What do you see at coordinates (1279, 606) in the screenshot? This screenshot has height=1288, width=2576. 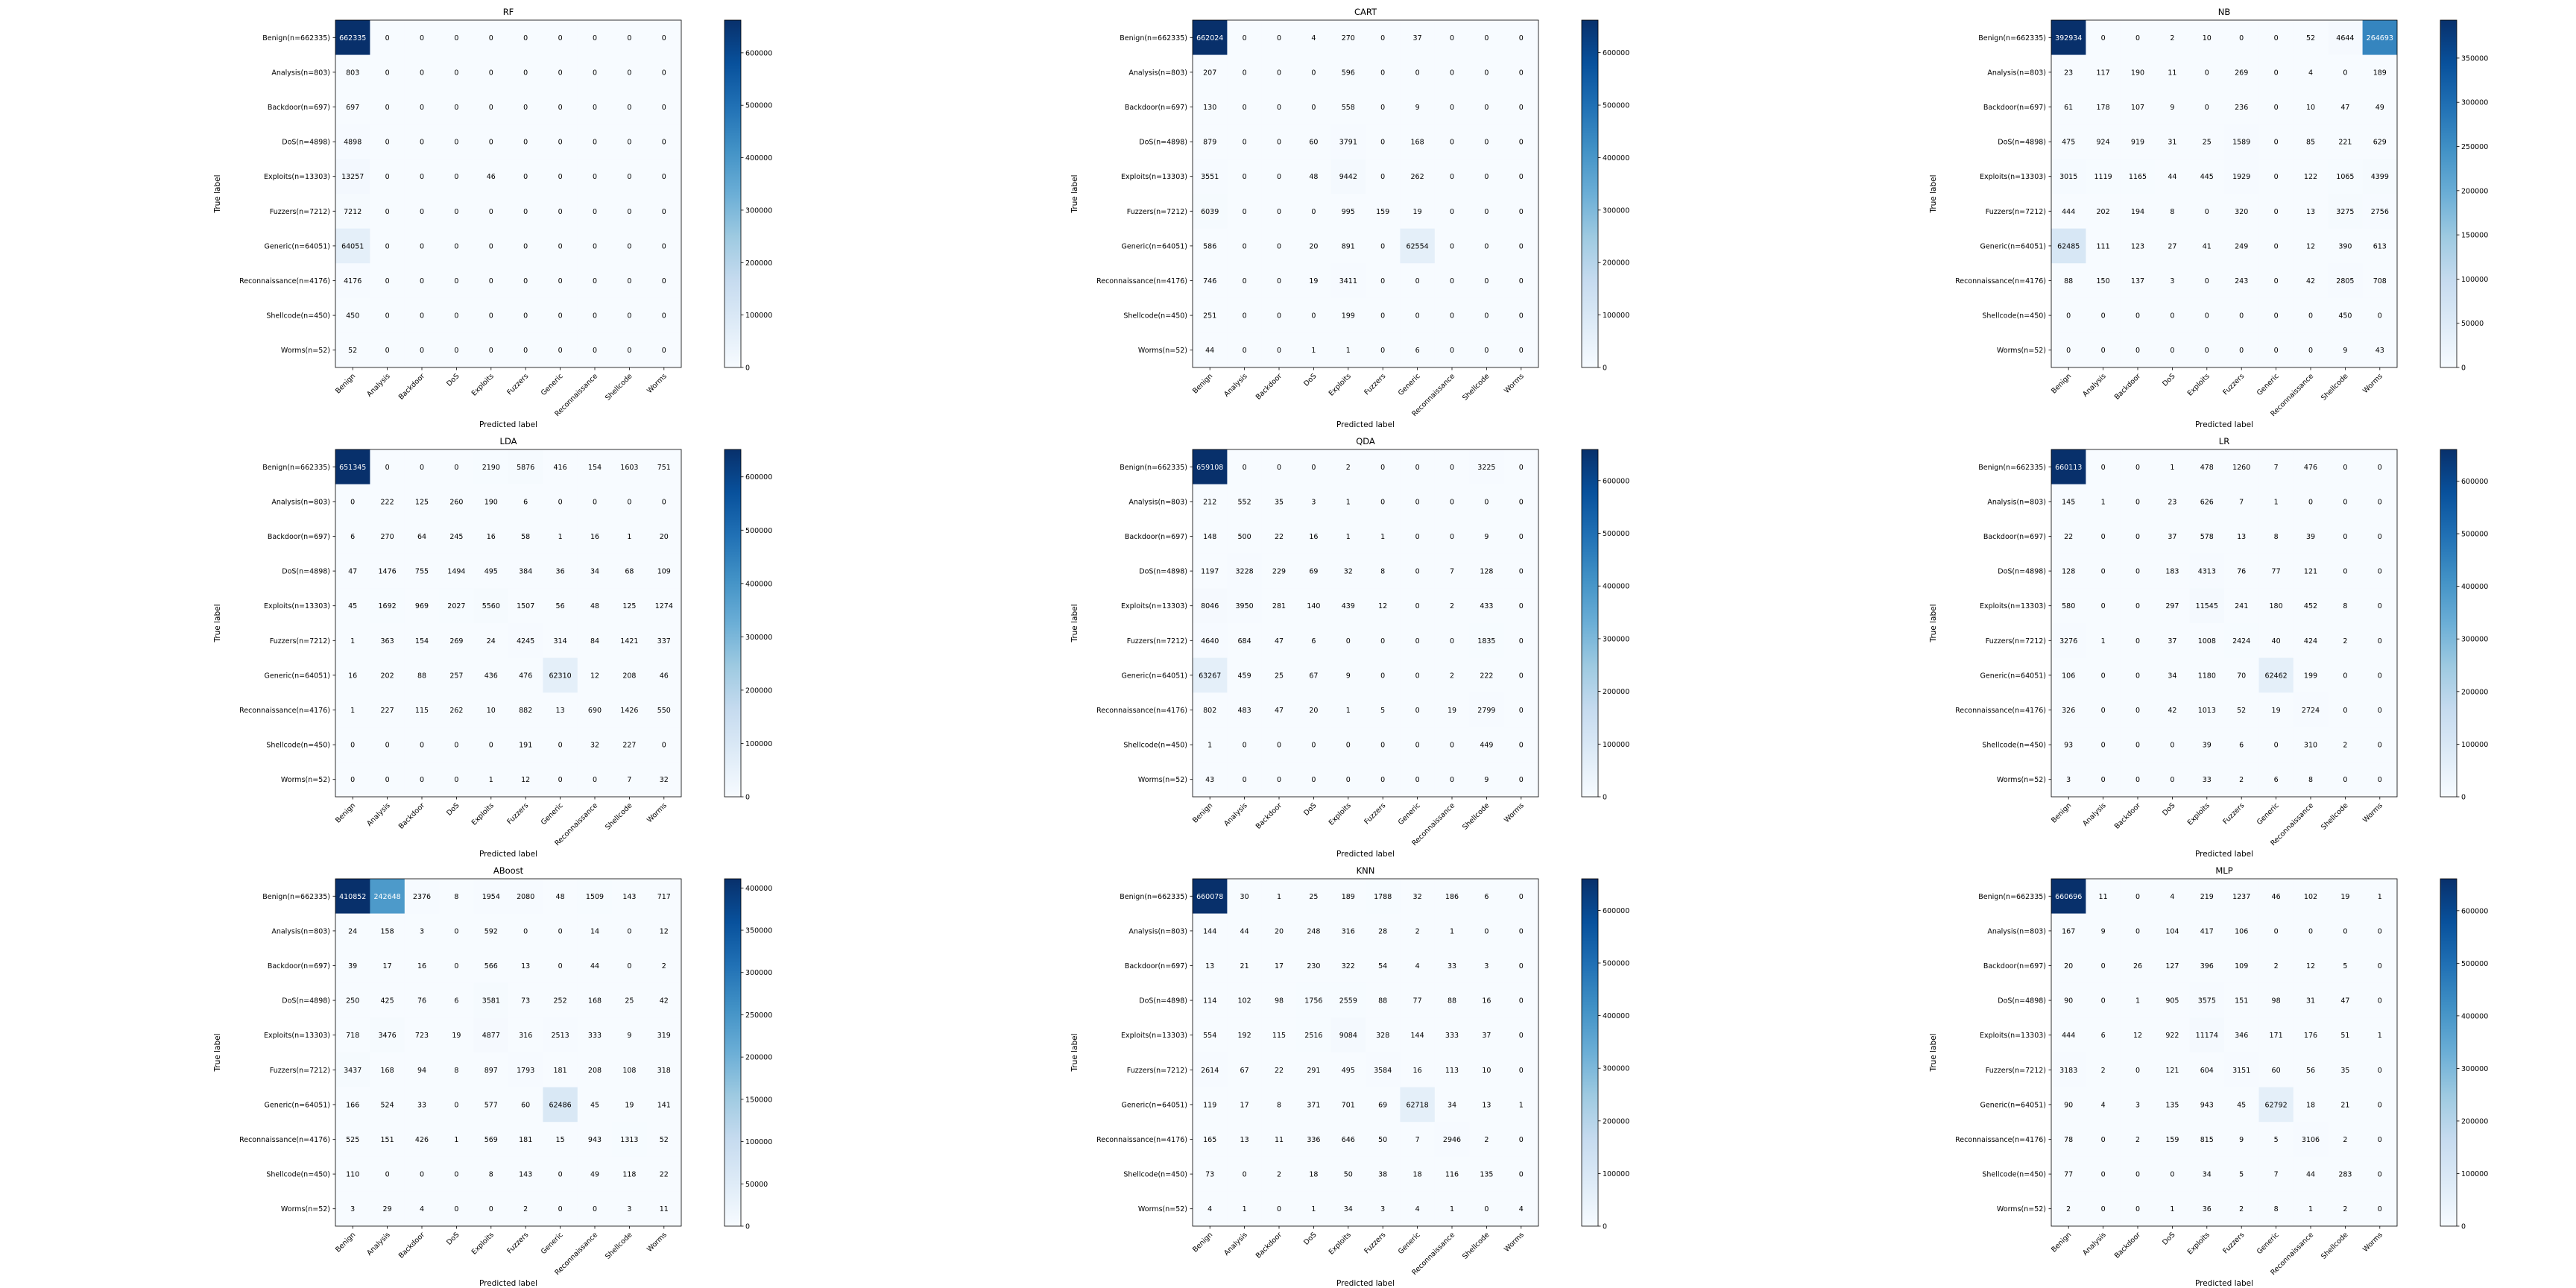 I see `cell-value: 281` at bounding box center [1279, 606].